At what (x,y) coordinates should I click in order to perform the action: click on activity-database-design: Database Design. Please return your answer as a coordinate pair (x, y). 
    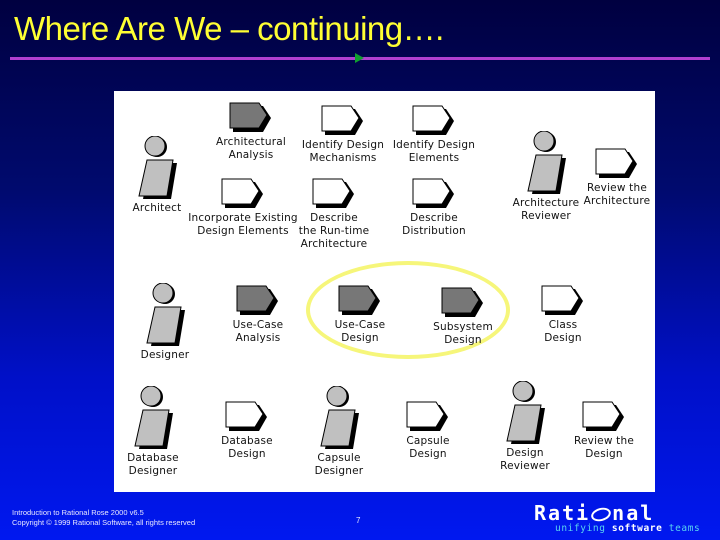
    Looking at the image, I should click on (247, 431).